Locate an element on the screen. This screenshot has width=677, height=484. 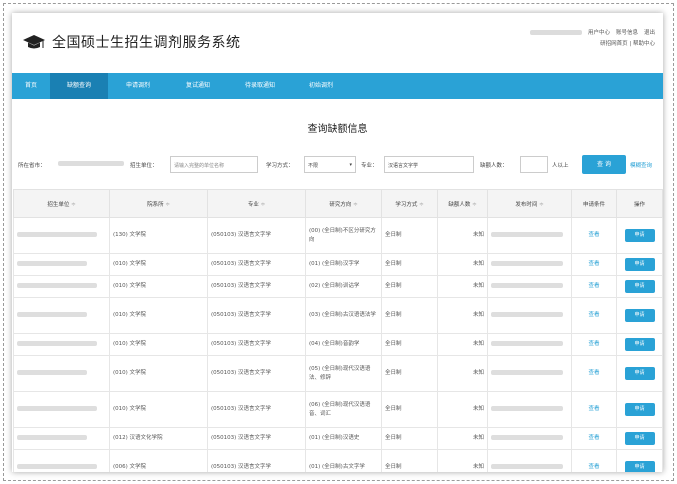
search-button: 查 询 is located at coordinates (604, 164).